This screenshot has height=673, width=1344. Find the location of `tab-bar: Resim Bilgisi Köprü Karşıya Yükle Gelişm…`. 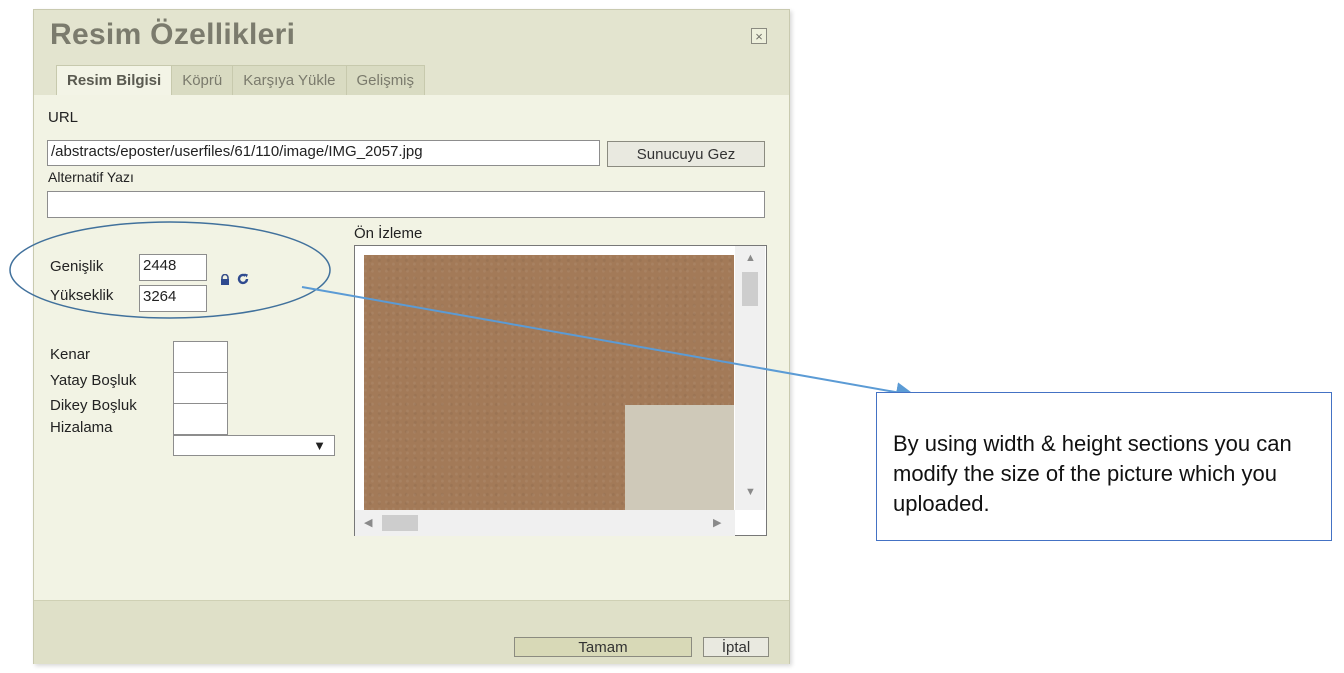

tab-bar: Resim Bilgisi Köprü Karşıya Yükle Gelişm… is located at coordinates (241, 80).